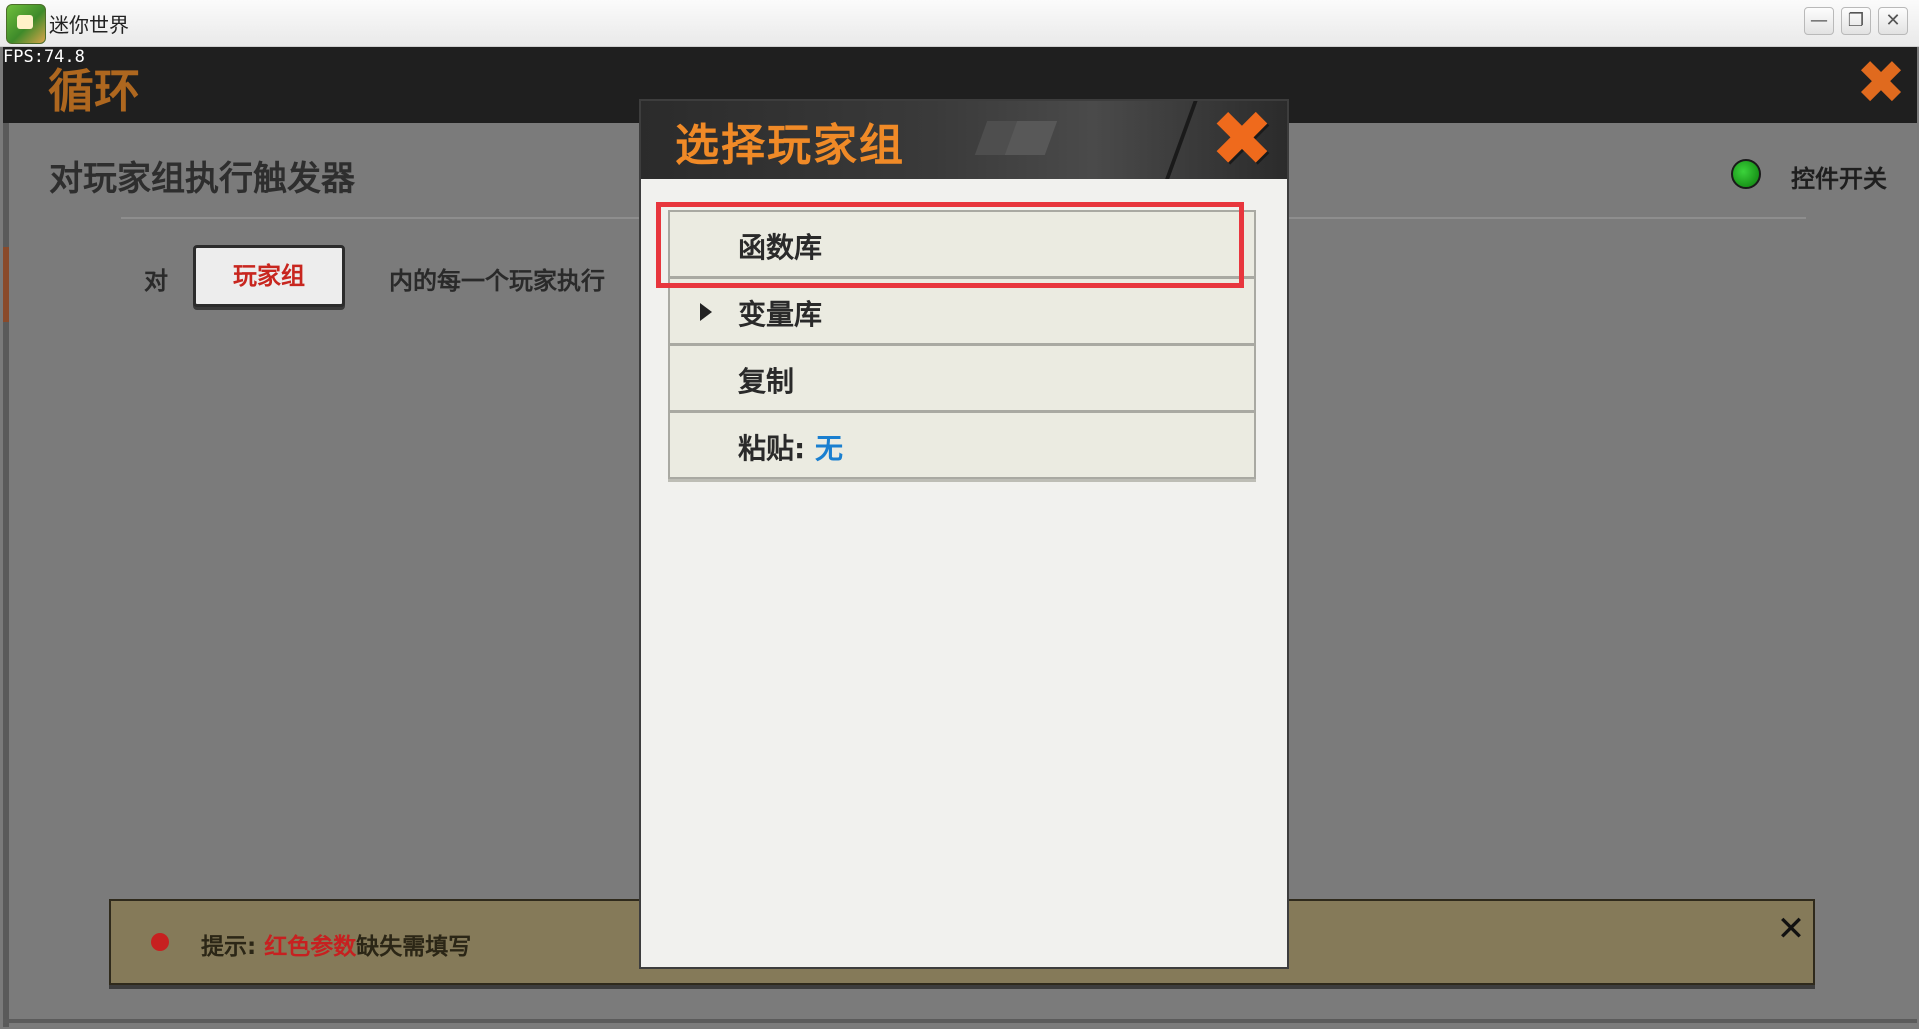 This screenshot has width=1919, height=1029. What do you see at coordinates (960, 1021) in the screenshot?
I see `bottom-divider` at bounding box center [960, 1021].